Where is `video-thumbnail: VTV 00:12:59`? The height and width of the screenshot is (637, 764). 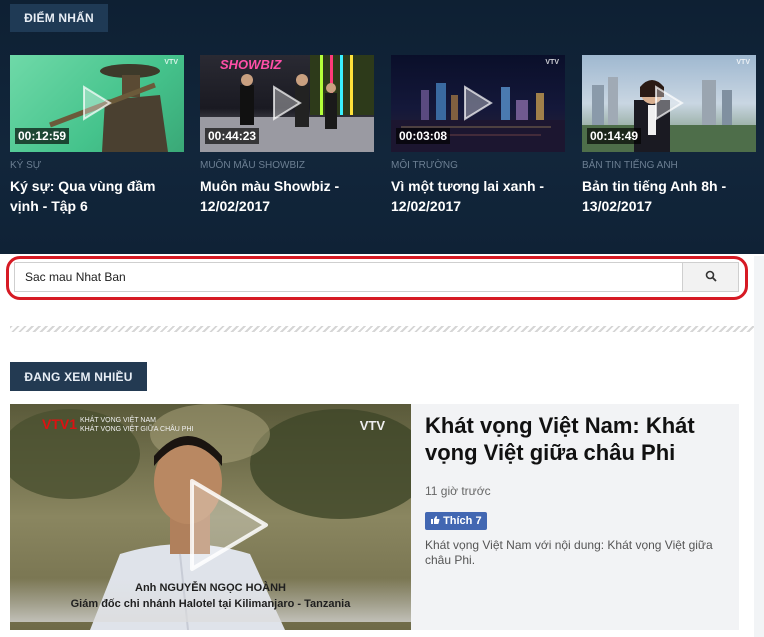
video-thumbnail: VTV 00:12:59 is located at coordinates (97, 103).